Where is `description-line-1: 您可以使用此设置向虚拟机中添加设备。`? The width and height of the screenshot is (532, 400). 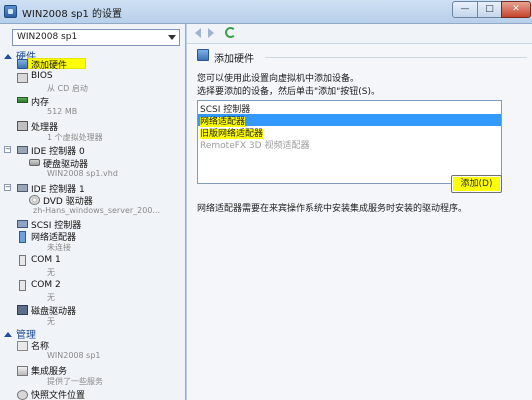
description-line-1: 您可以使用此设置向虚拟机中添加设备。 is located at coordinates (278, 79).